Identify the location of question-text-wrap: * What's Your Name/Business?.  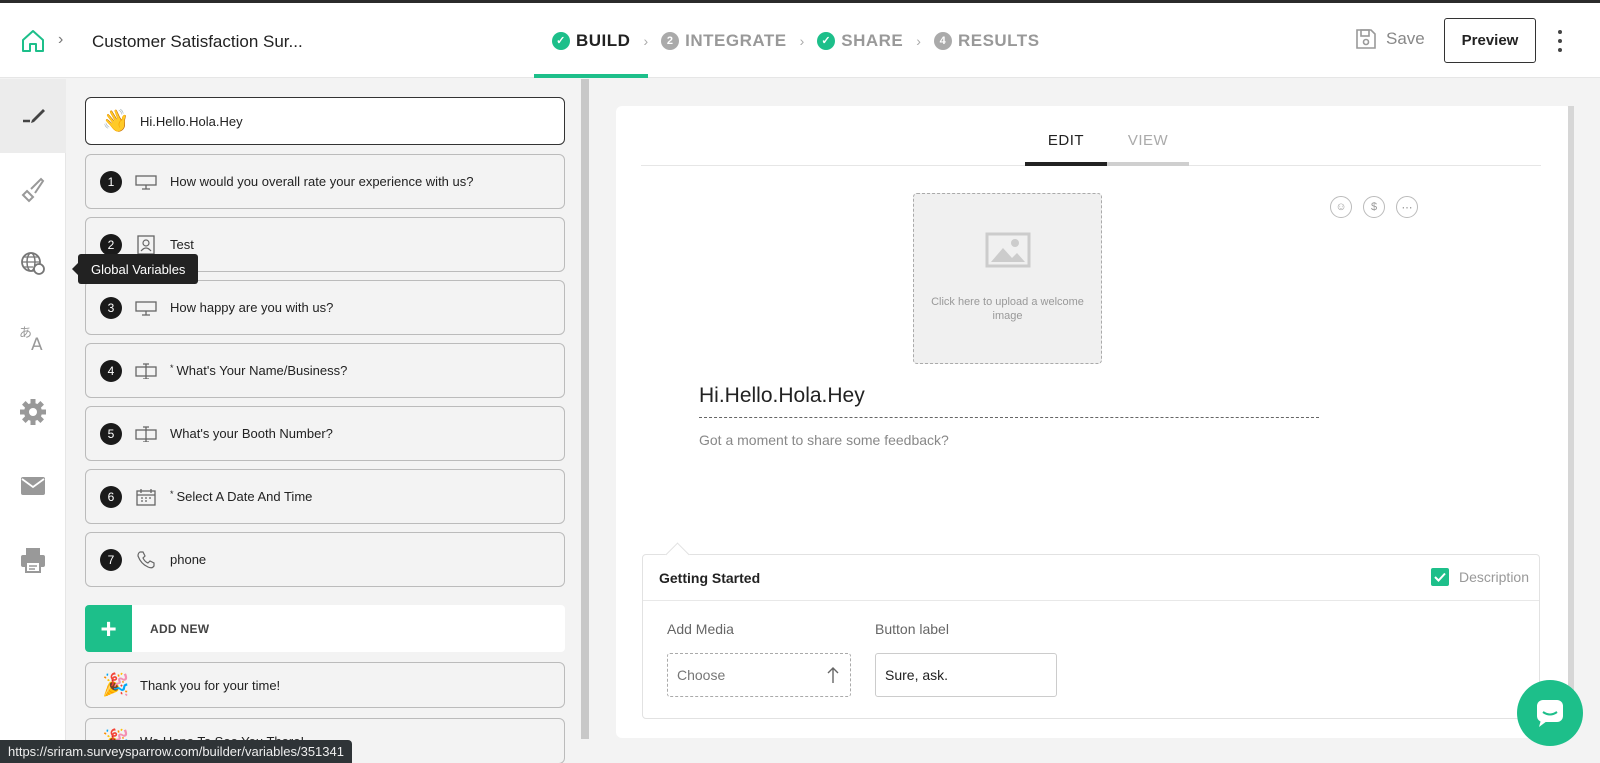
(258, 370).